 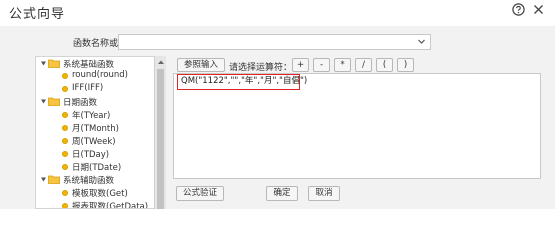 I want to click on operator-plus-button: +, so click(x=300, y=65).